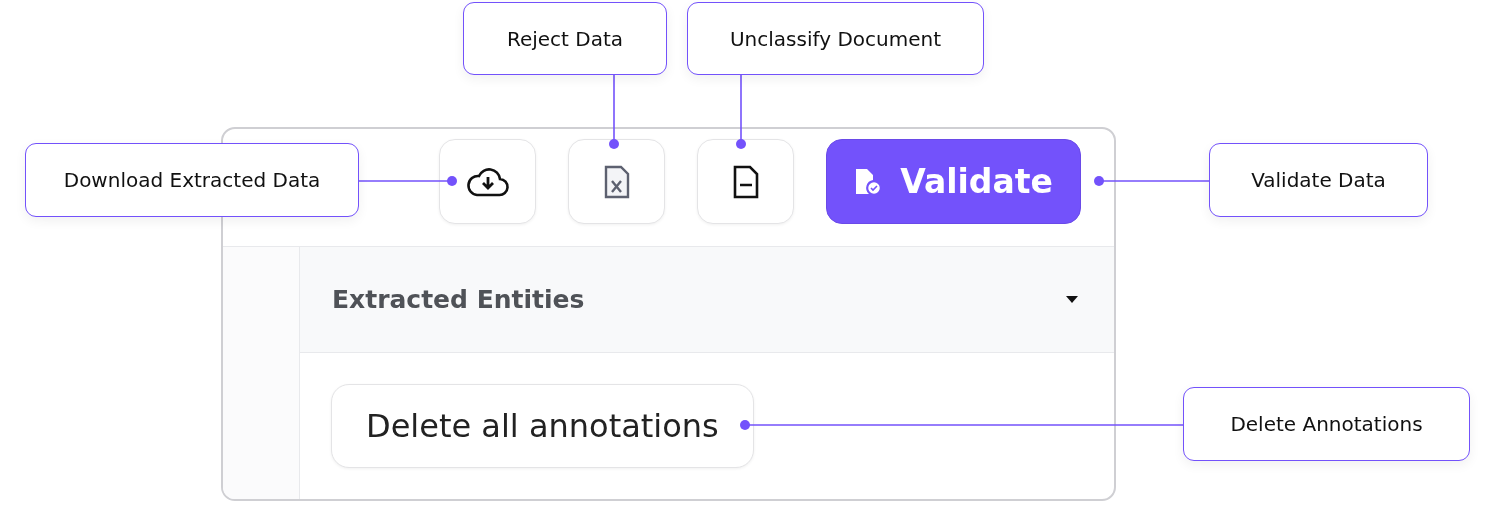 The height and width of the screenshot is (510, 1494). Describe the element at coordinates (953, 181) in the screenshot. I see `validate-button: Validate` at that location.